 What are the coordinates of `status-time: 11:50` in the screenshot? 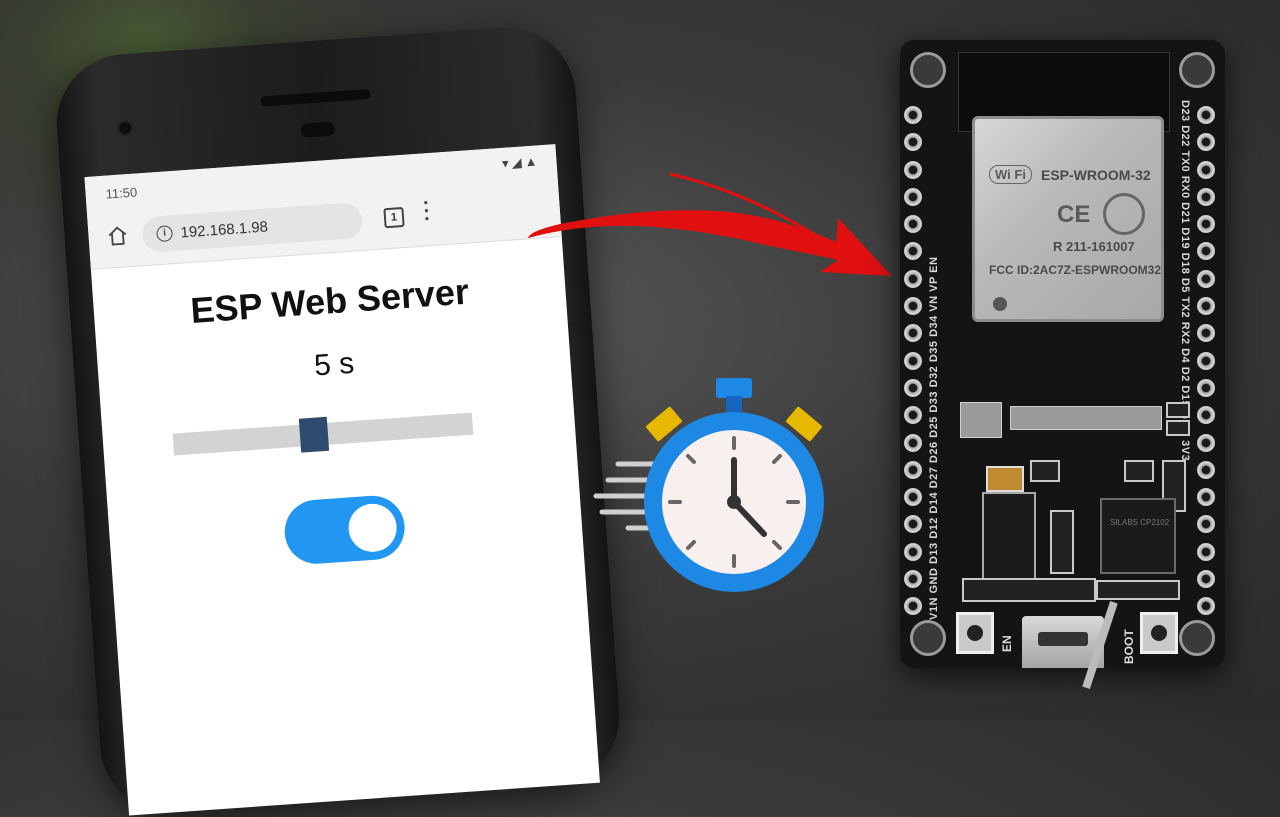 It's located at (121, 193).